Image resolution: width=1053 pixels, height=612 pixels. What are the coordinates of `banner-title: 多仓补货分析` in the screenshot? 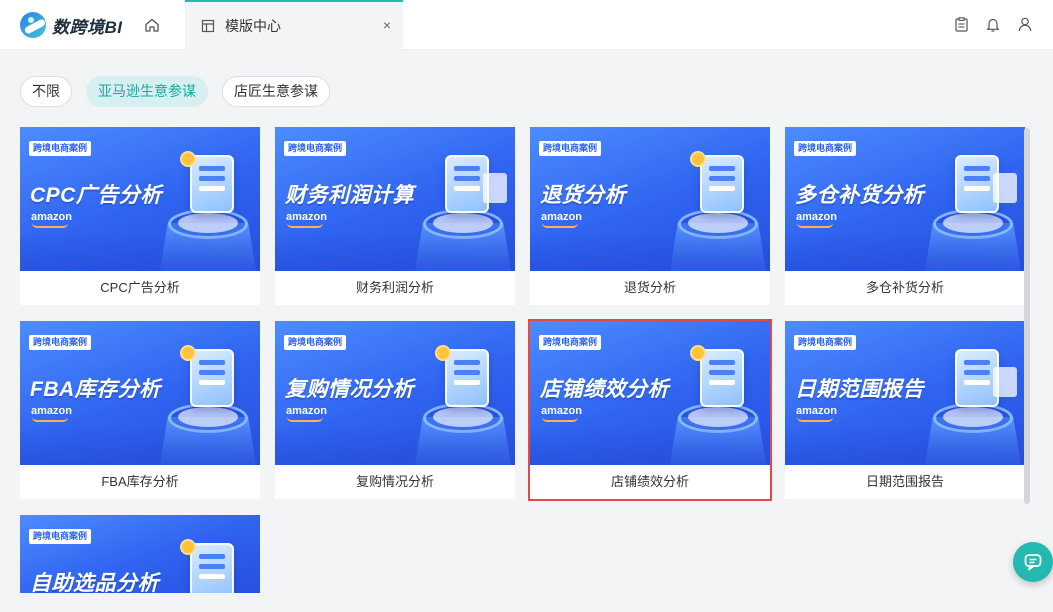 It's located at (859, 195).